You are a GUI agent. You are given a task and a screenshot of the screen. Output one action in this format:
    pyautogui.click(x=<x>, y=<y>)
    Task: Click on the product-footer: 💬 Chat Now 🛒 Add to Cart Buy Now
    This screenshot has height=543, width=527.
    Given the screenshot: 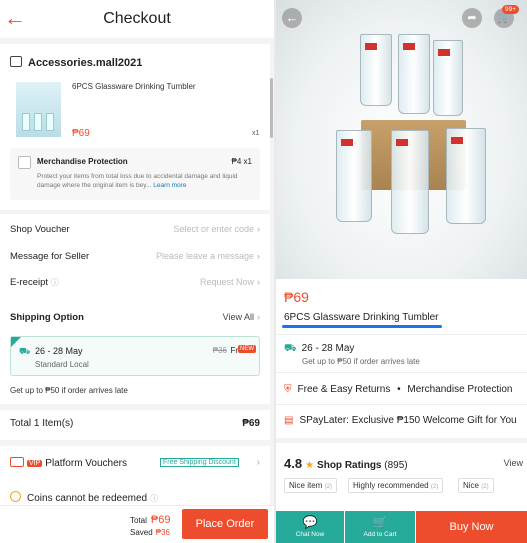 What is the action you would take?
    pyautogui.click(x=401, y=527)
    